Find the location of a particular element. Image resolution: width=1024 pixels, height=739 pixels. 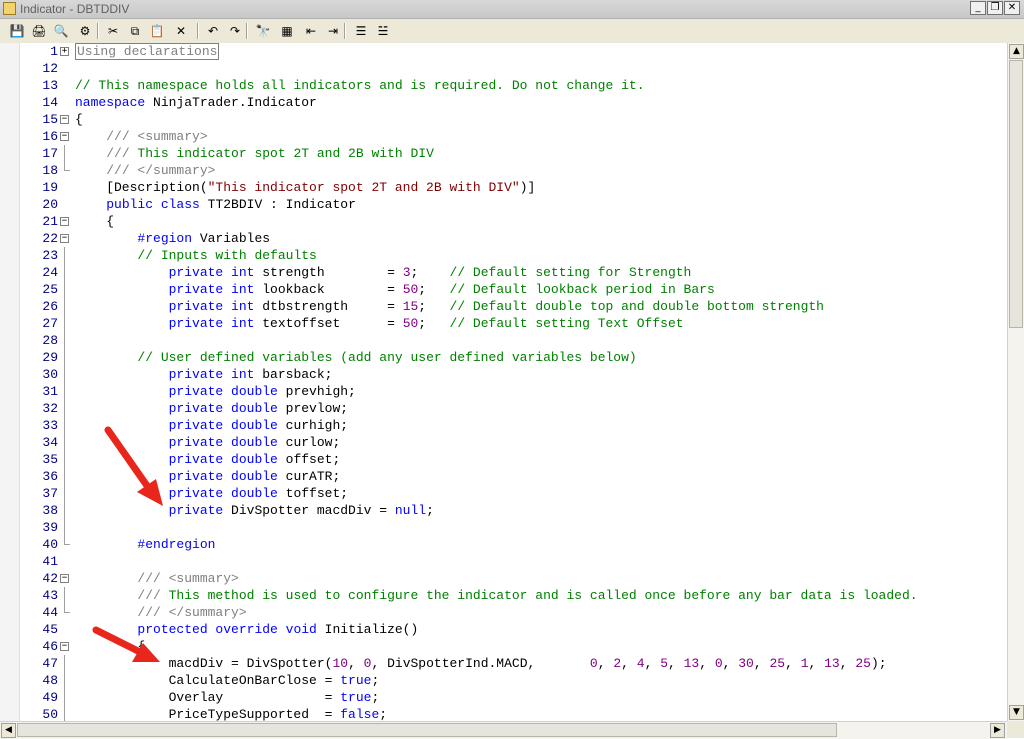

code-line: 30 private int barsback; is located at coordinates (503, 374).